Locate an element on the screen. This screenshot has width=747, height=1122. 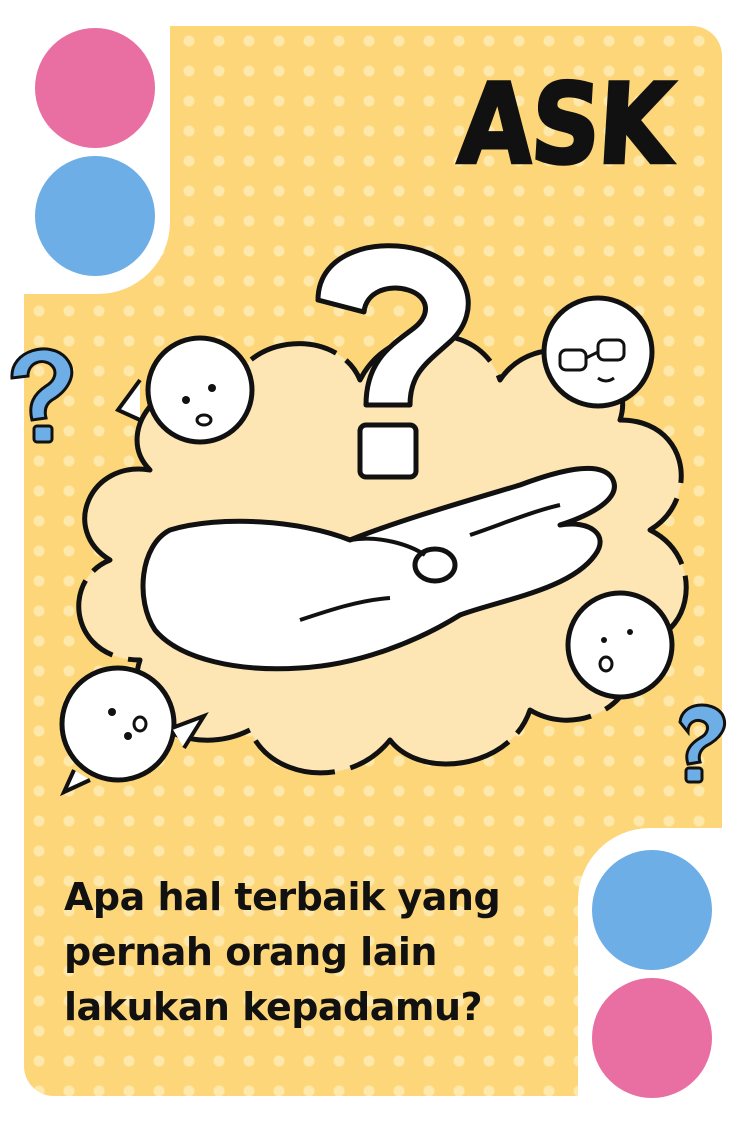
glasses-face-icon is located at coordinates (598, 352).